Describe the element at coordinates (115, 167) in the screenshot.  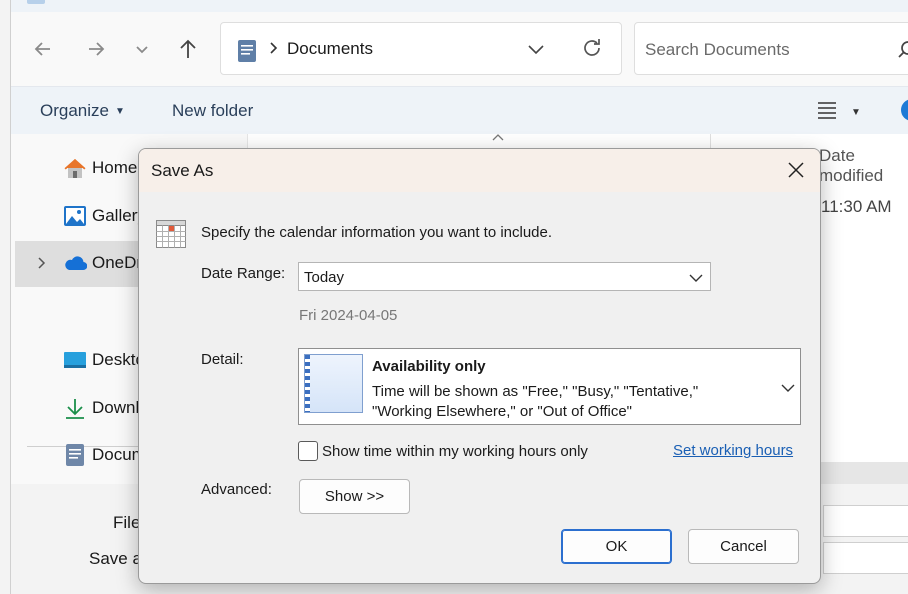
I see `sidebar-item-label: Home` at that location.